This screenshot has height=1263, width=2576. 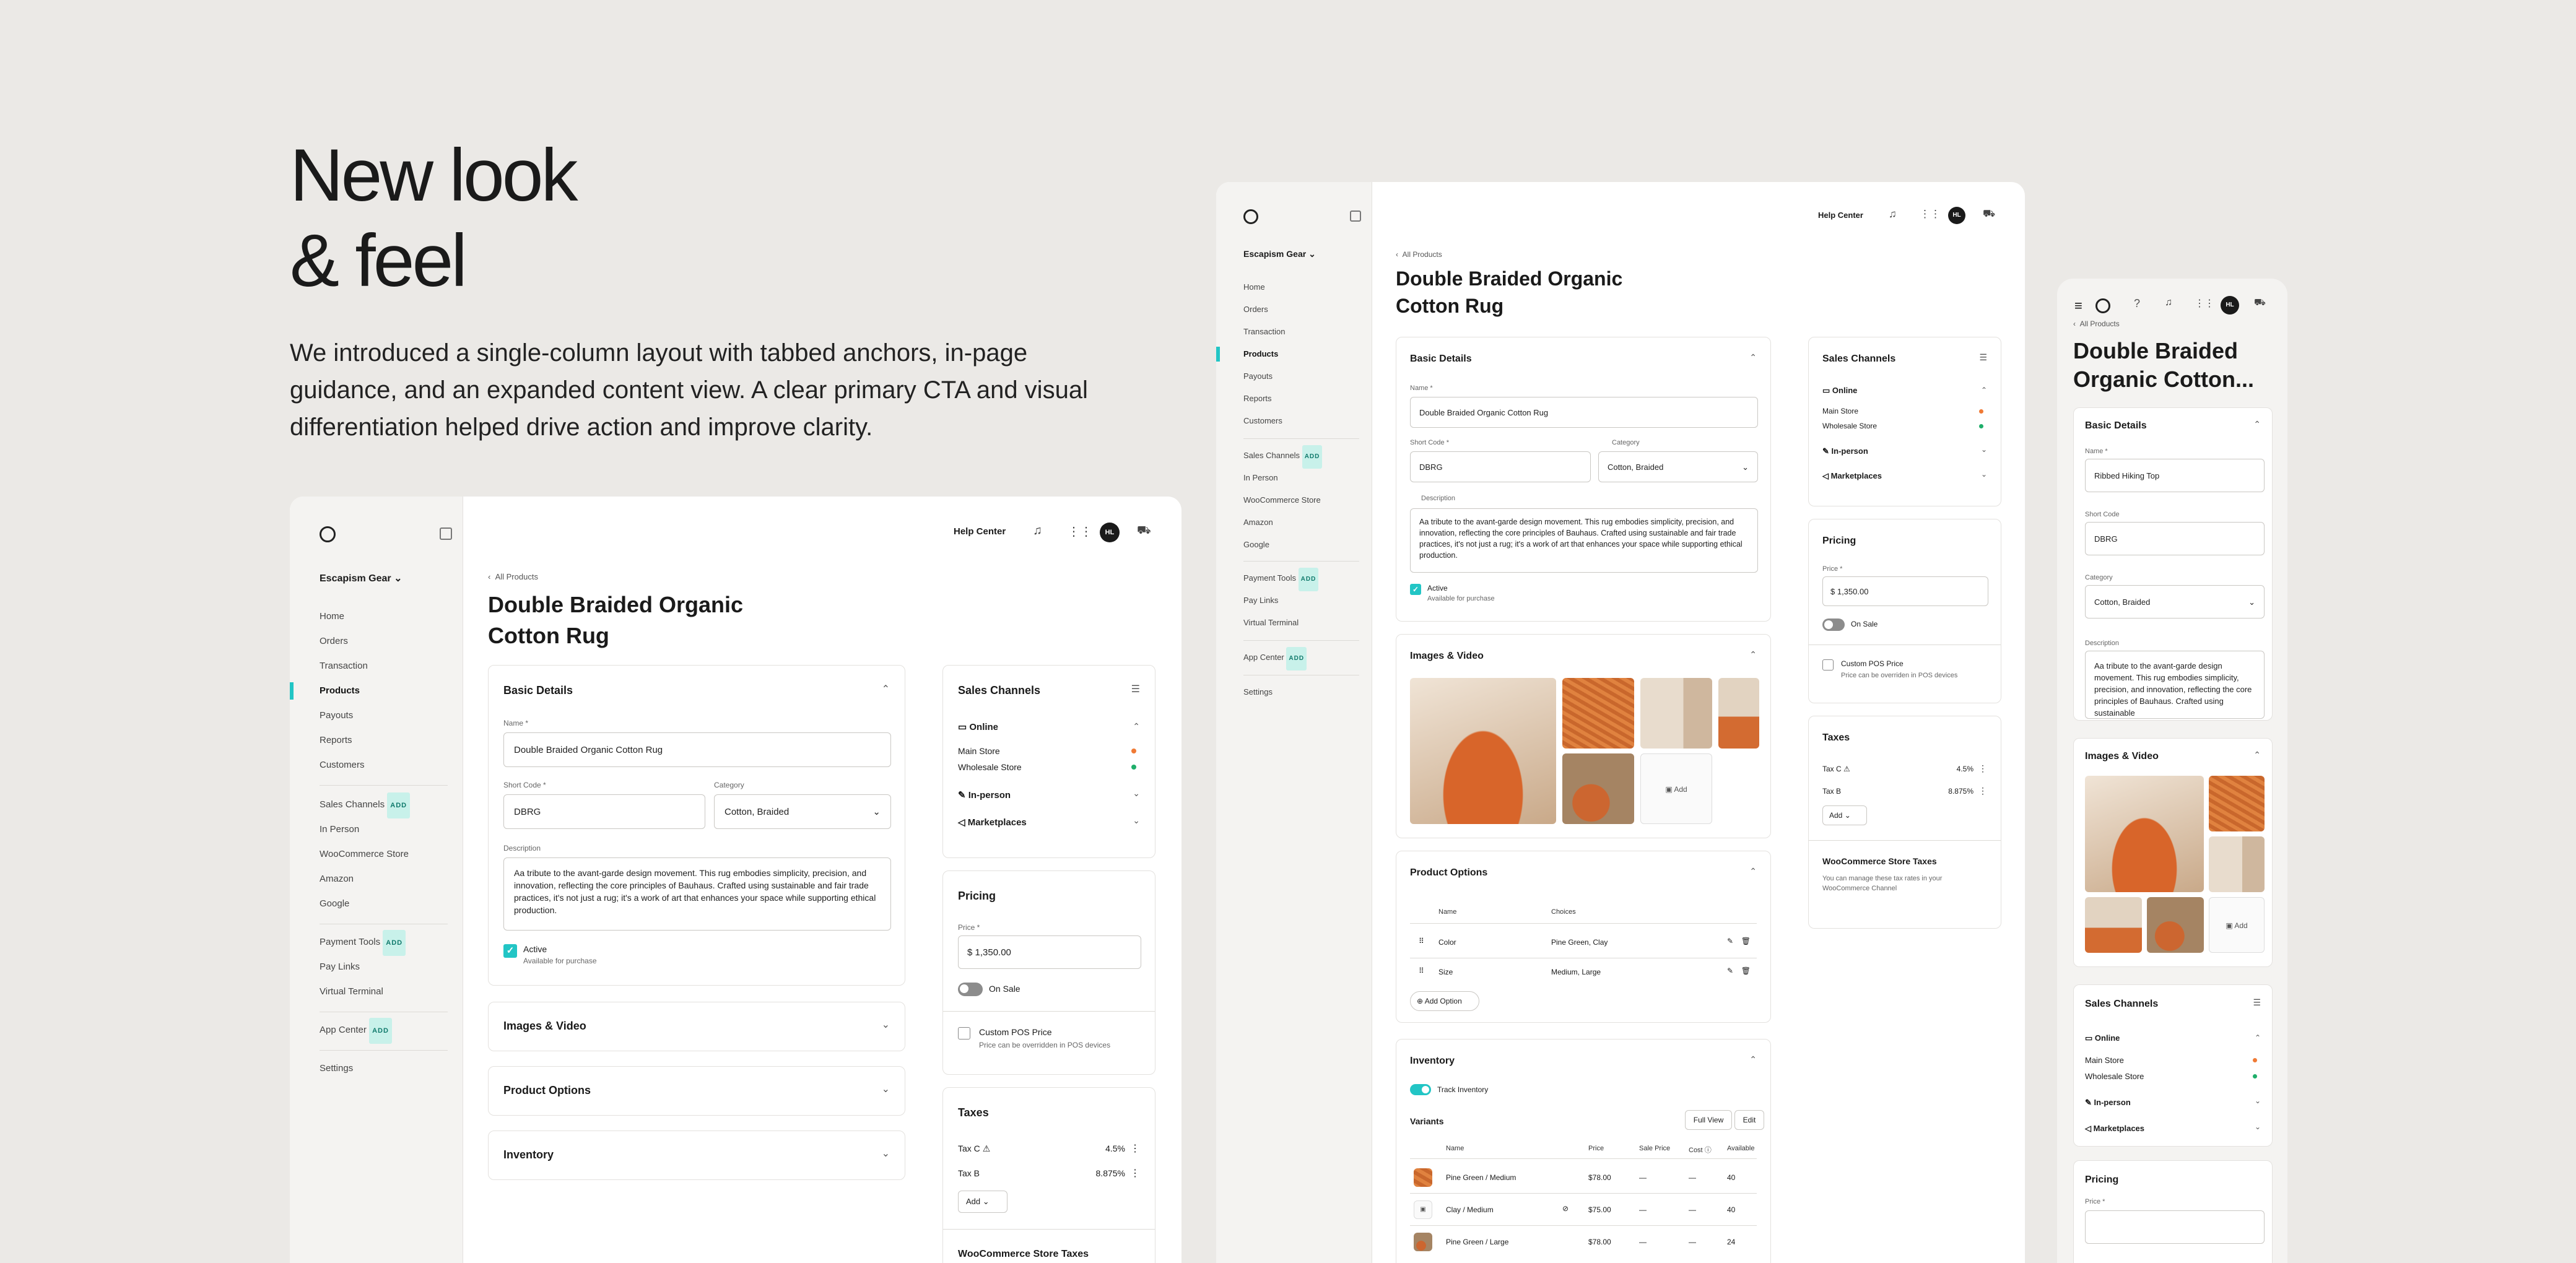 I want to click on variant-row: Pine Green / Medium $78.00 — — 40, so click(x=1583, y=1178).